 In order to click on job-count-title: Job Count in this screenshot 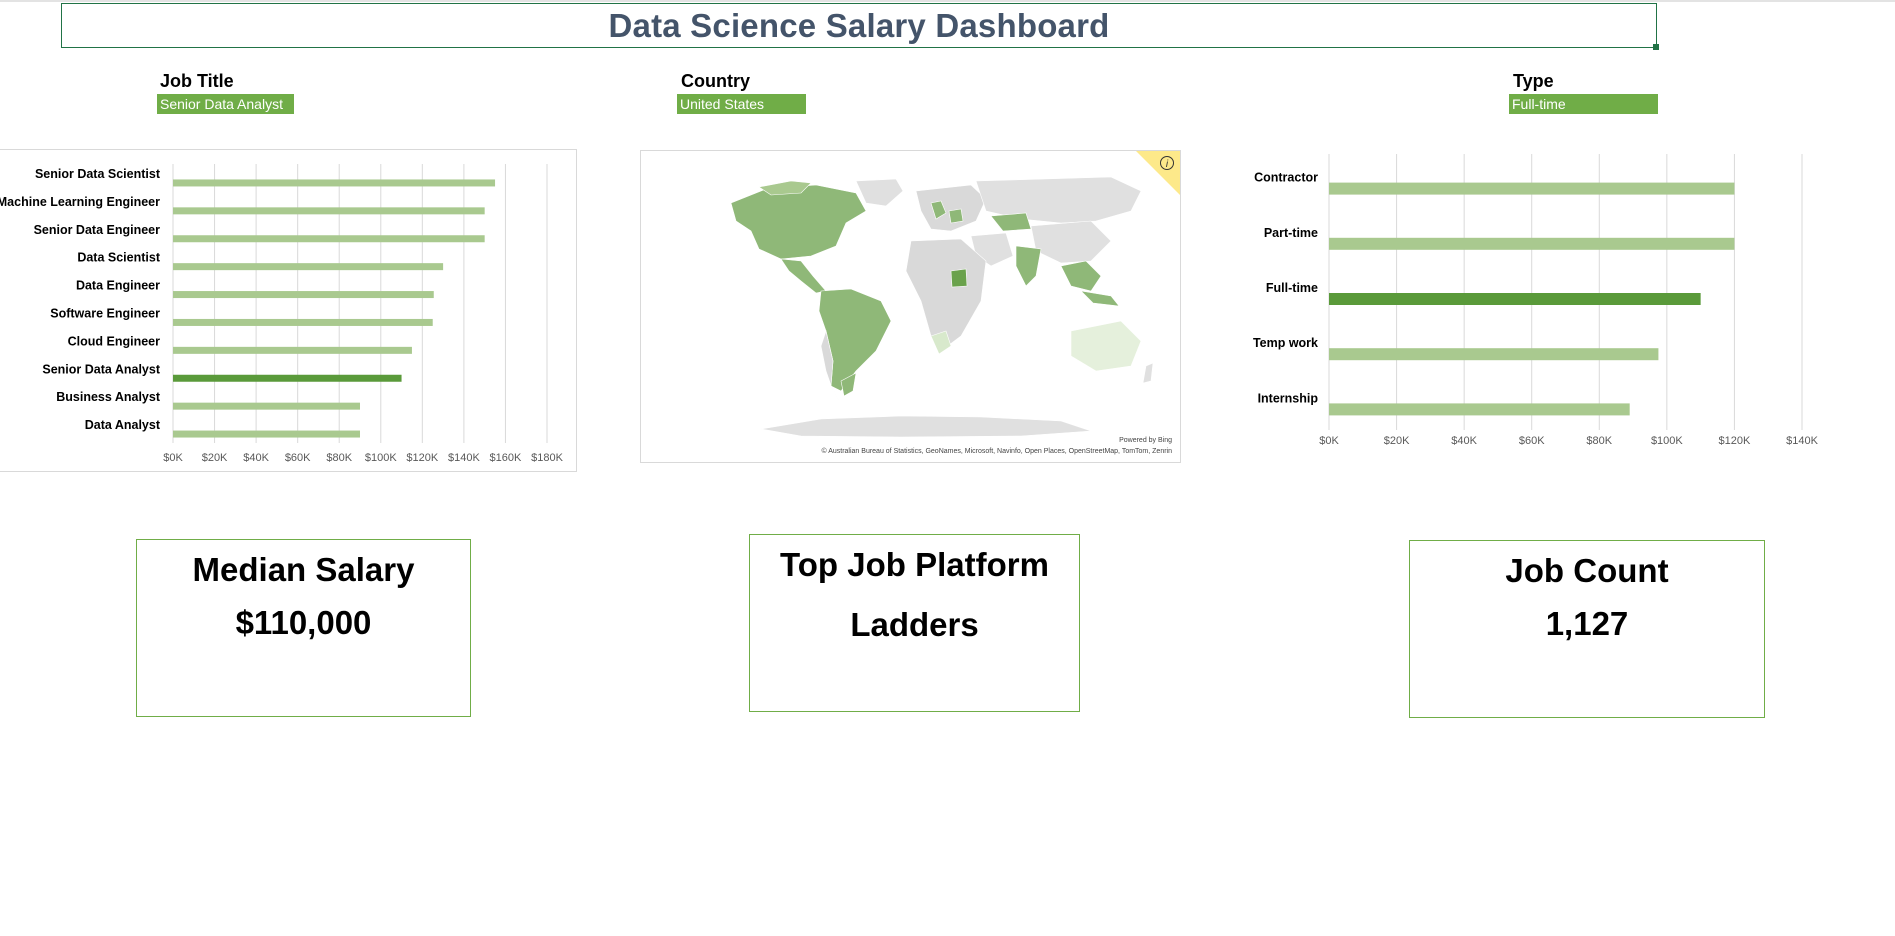, I will do `click(1587, 570)`.